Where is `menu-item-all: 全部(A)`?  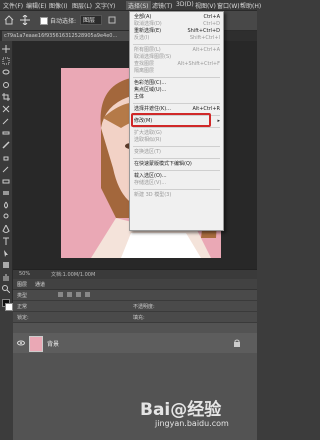
menu-item-all: 全部(A) is located at coordinates (142, 17).